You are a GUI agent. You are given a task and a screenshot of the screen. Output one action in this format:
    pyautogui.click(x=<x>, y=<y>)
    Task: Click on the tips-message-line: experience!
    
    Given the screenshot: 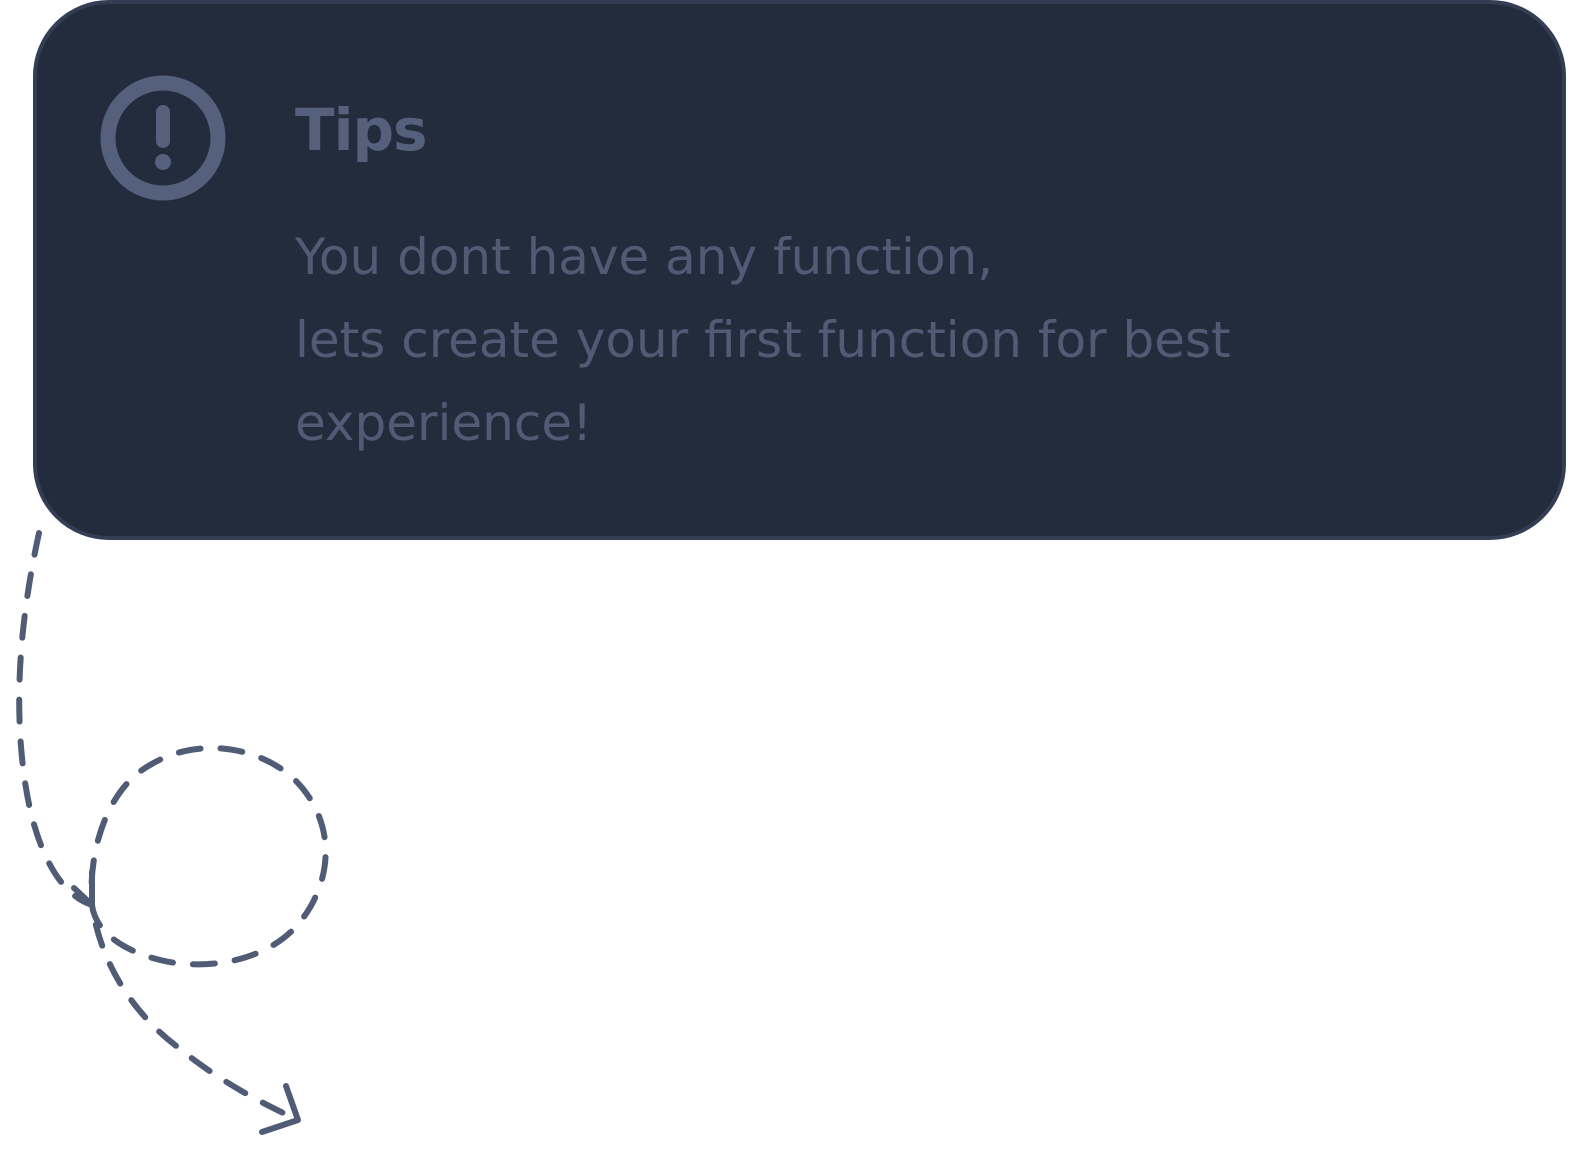 What is the action you would take?
    pyautogui.click(x=444, y=423)
    